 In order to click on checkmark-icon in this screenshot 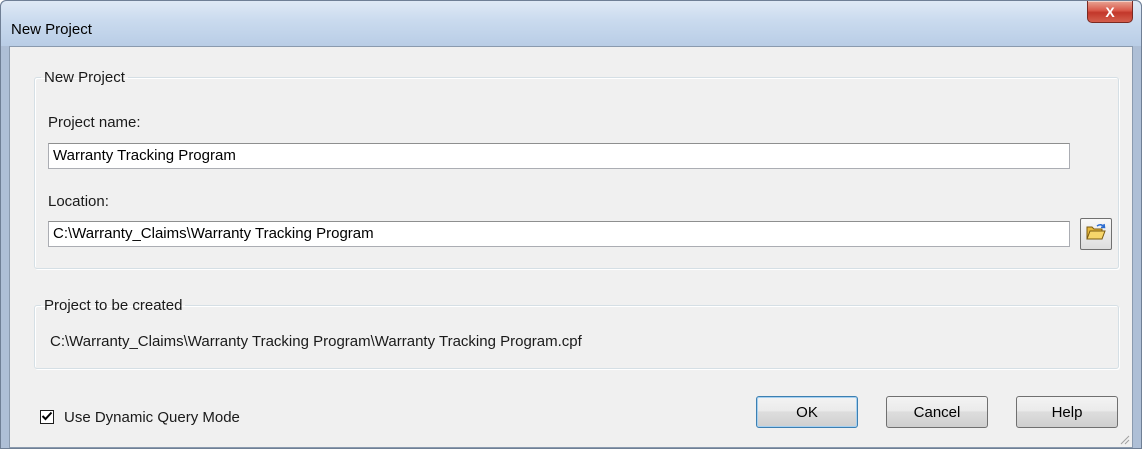, I will do `click(47, 417)`.